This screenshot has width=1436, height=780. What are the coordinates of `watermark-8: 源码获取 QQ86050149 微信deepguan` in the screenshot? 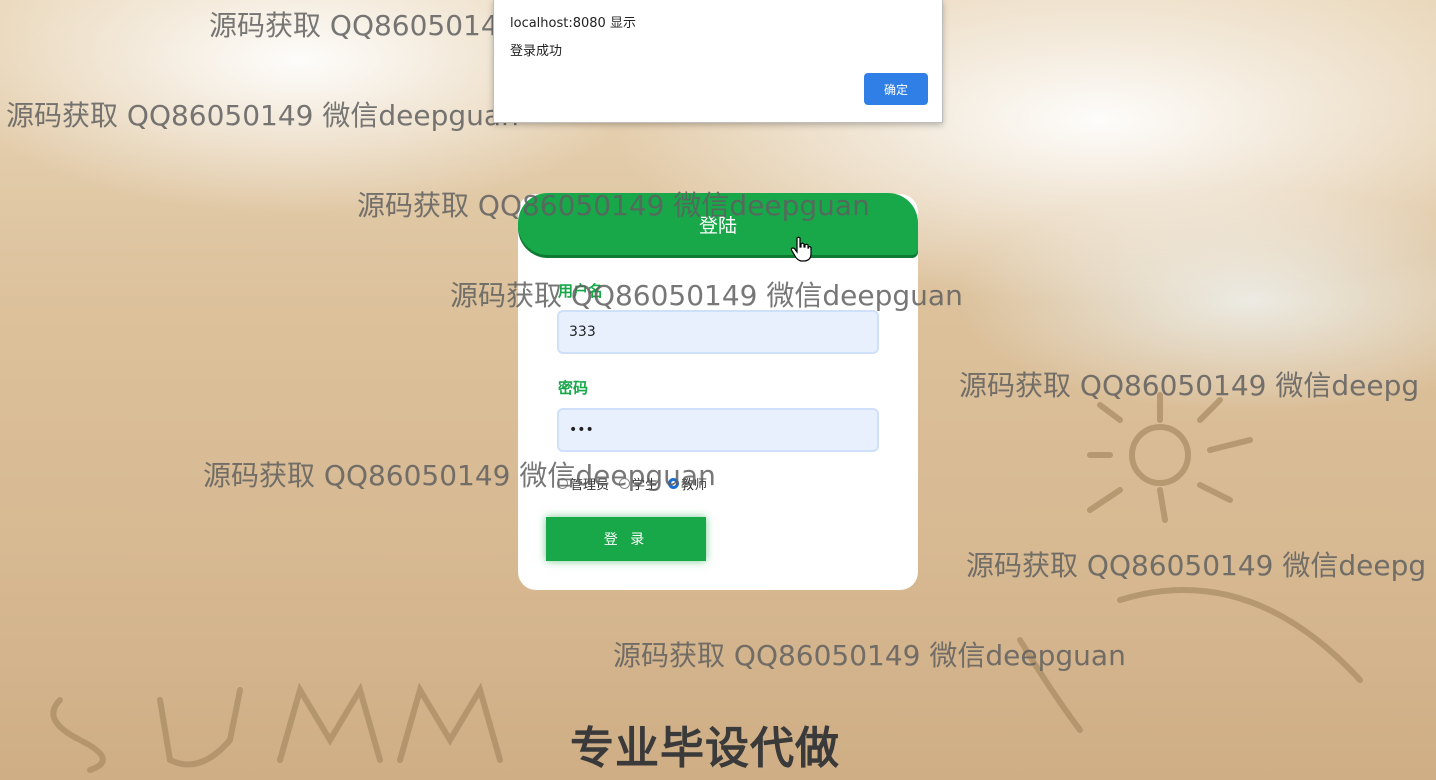 It's located at (869, 655).